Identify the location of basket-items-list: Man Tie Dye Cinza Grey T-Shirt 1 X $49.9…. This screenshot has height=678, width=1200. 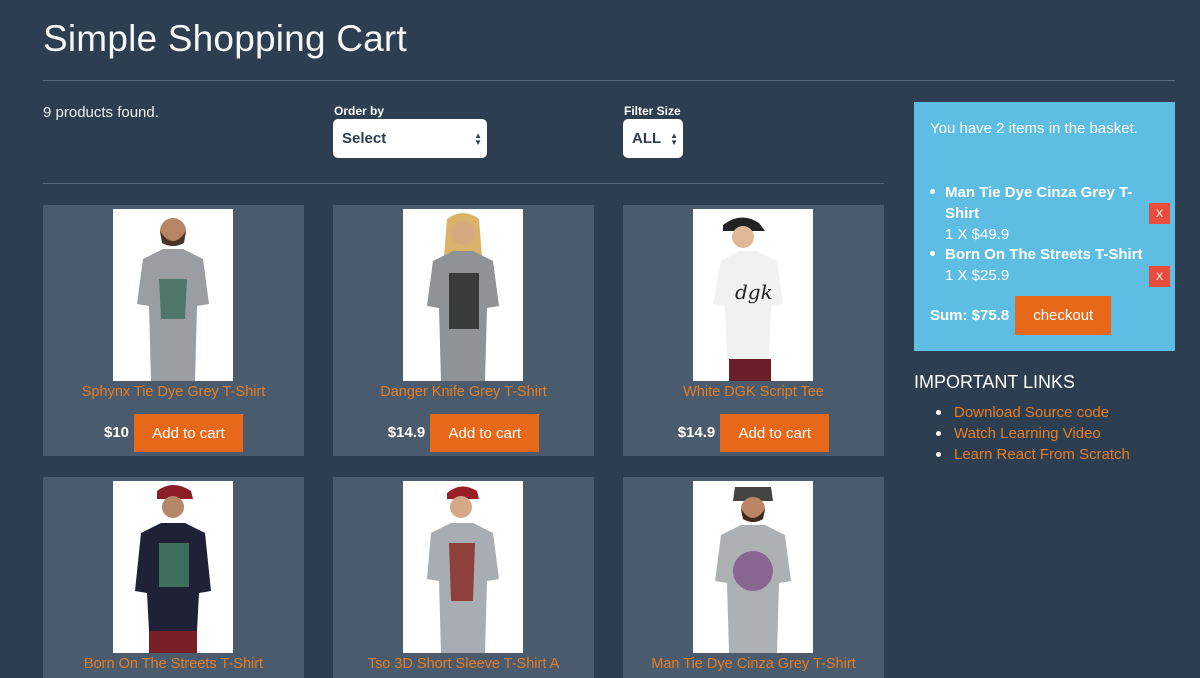
(1050, 234).